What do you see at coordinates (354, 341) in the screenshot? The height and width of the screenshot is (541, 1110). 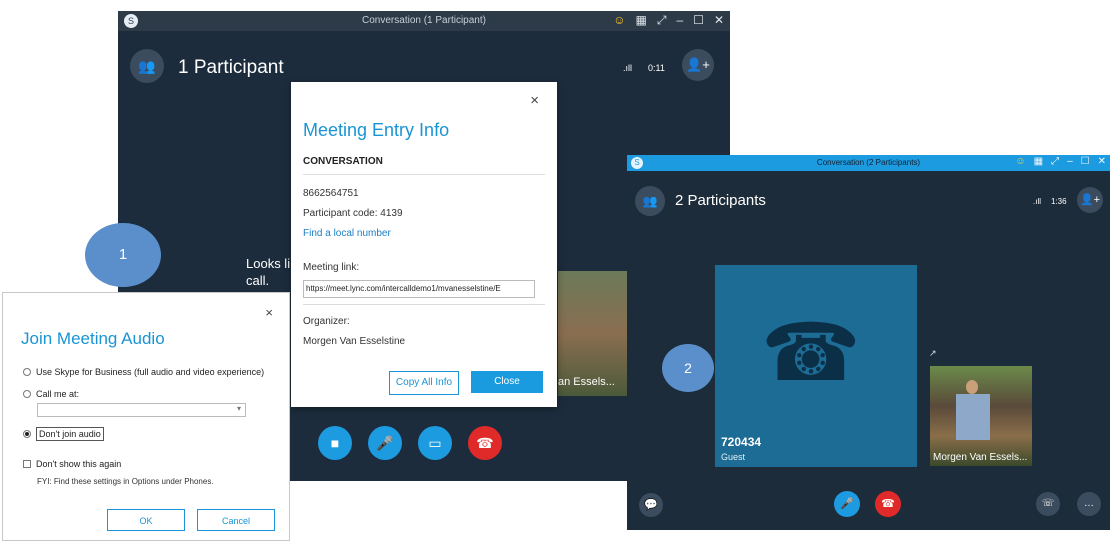 I see `organizer-name: Morgen Van Esselstine` at bounding box center [354, 341].